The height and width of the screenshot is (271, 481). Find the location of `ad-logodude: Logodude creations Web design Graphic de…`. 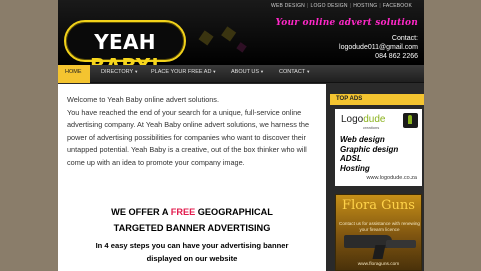

ad-logodude: Logodude creations Web design Graphic de… is located at coordinates (378, 147).